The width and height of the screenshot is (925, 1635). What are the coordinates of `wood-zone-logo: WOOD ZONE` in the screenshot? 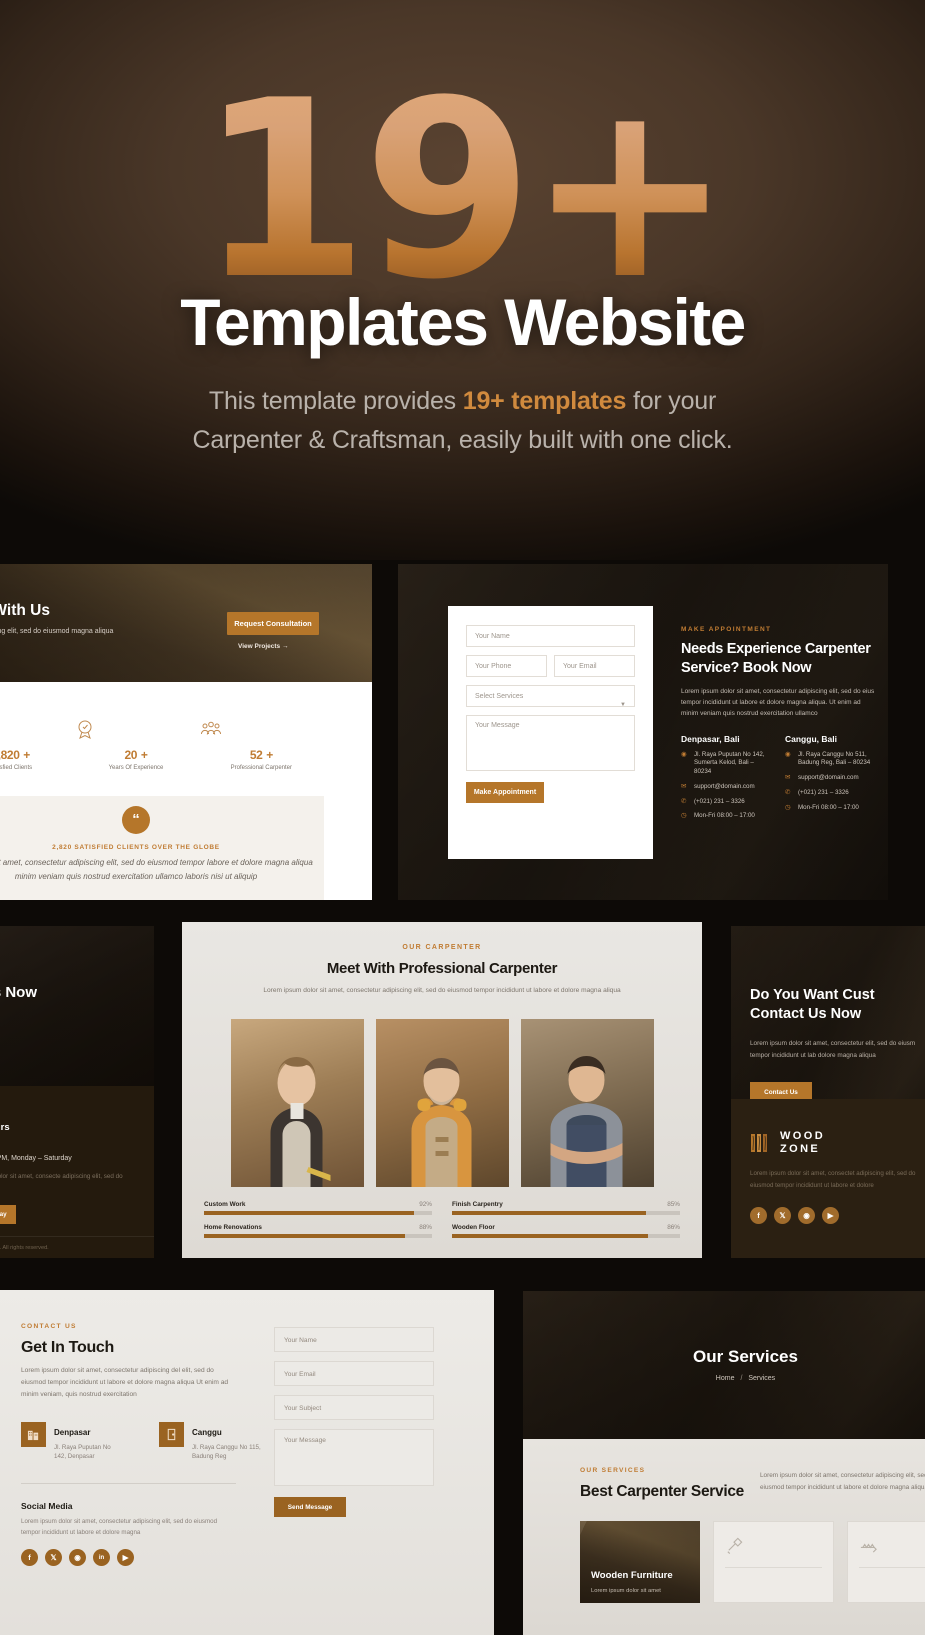 It's located at (837, 1143).